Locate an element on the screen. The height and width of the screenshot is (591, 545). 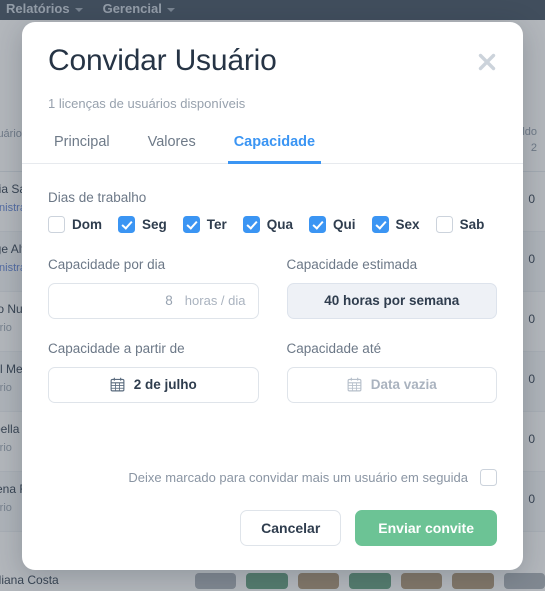
capacity-per-day-label: Capacidade por dia is located at coordinates (107, 264).